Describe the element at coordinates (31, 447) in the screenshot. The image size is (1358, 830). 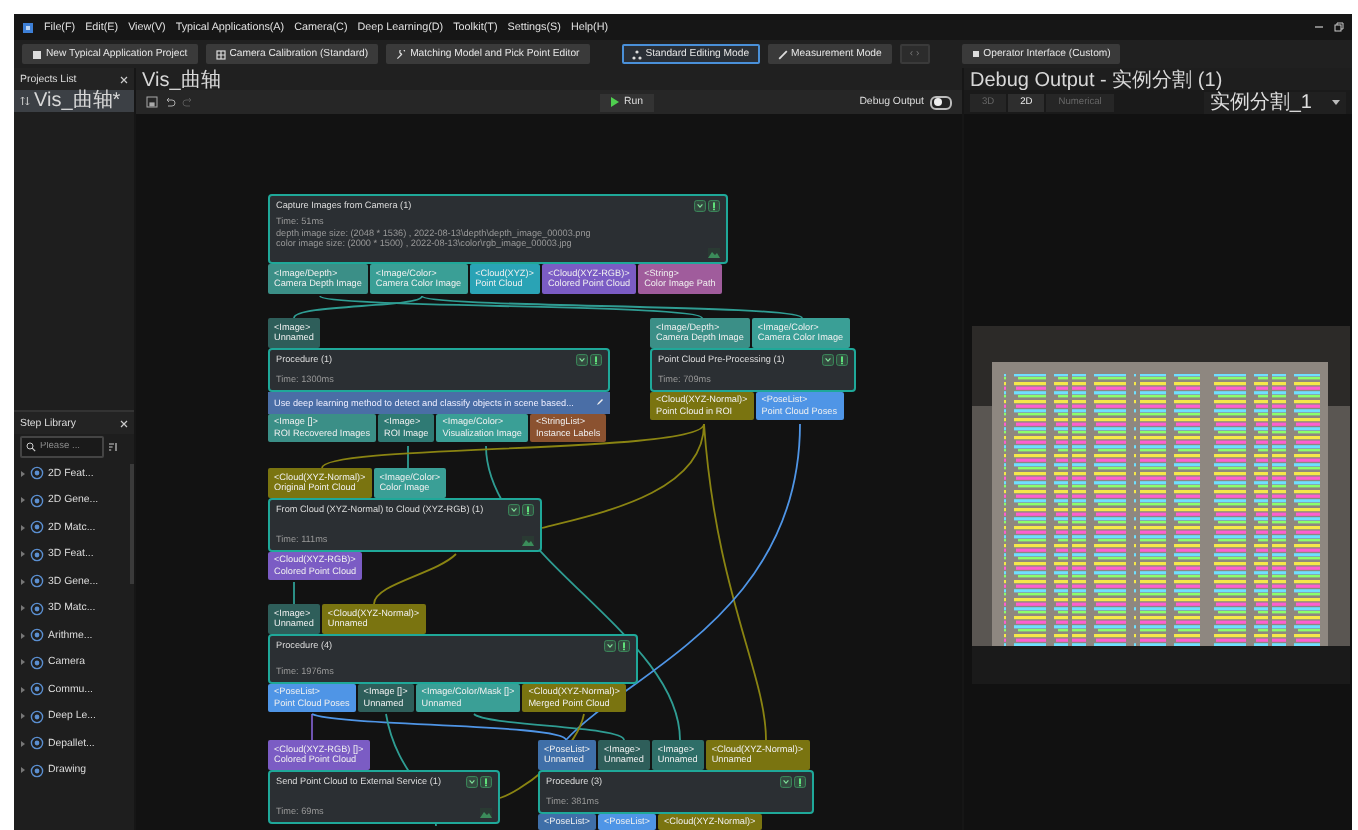
I see `search-icon` at that location.